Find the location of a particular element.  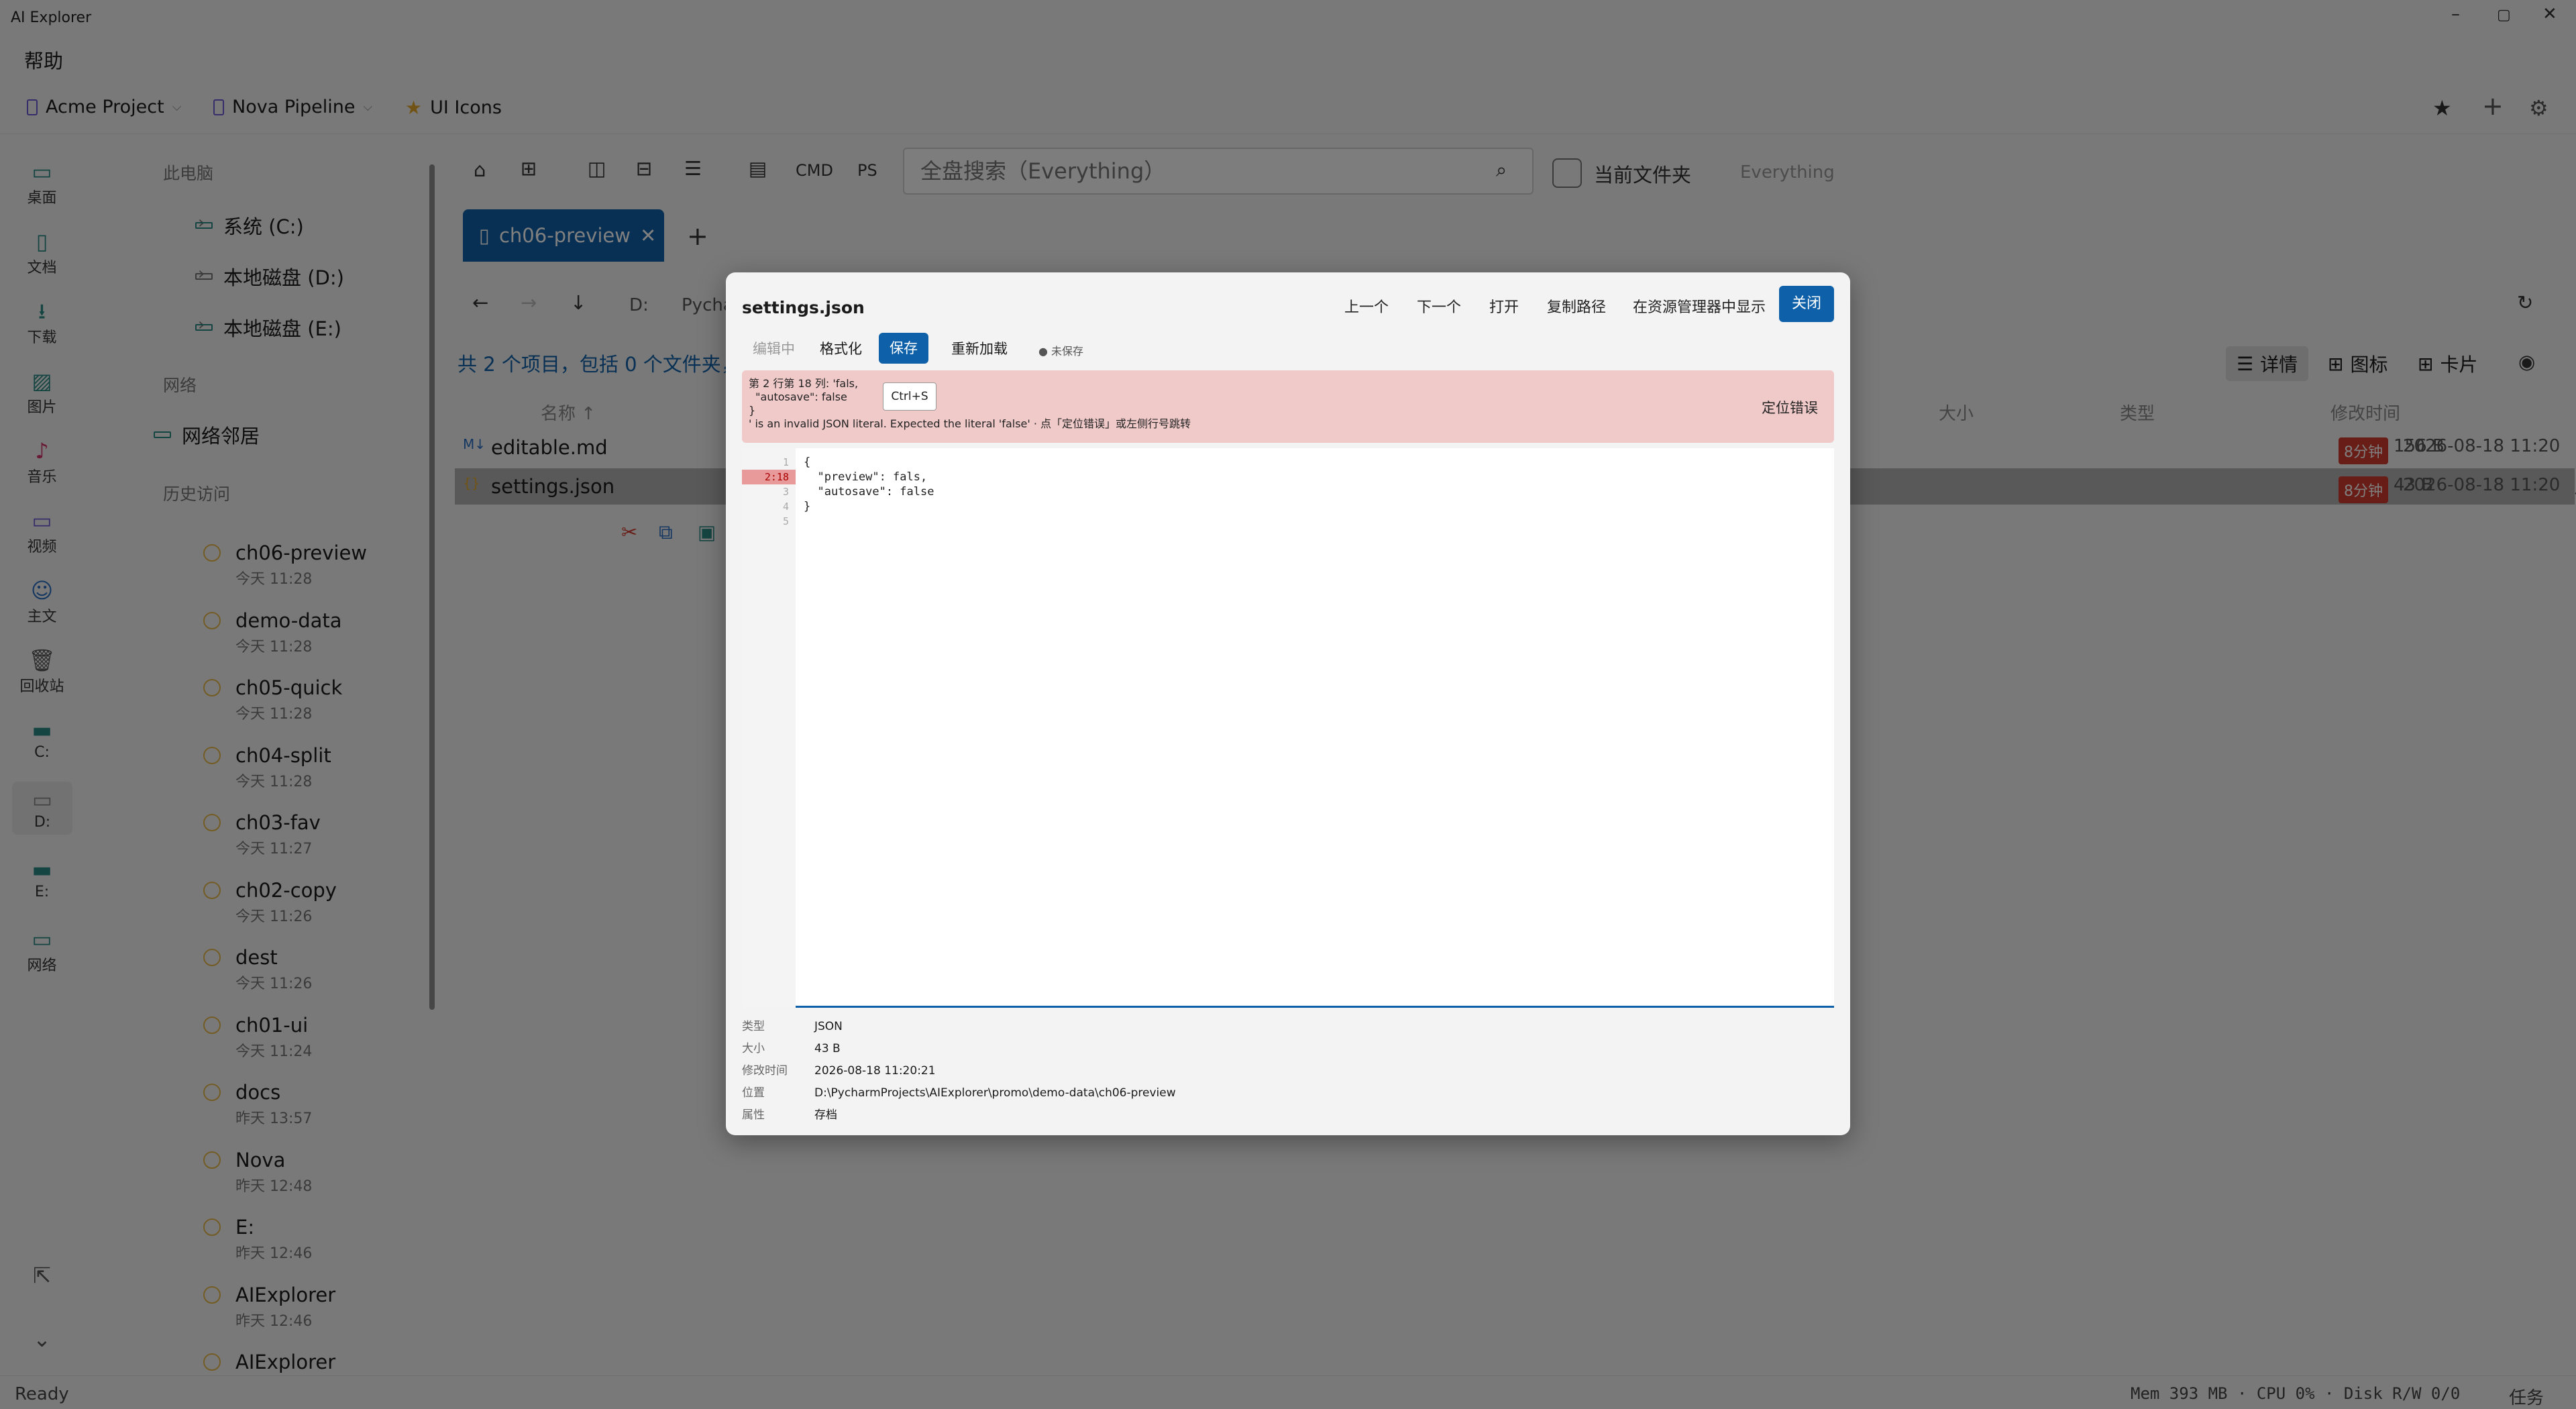

line-number: 4 is located at coordinates (769, 506).